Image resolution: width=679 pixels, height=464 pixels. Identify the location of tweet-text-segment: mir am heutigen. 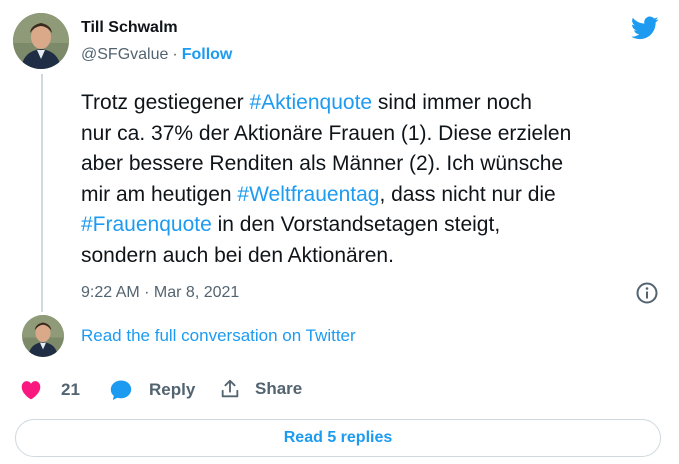
(159, 194).